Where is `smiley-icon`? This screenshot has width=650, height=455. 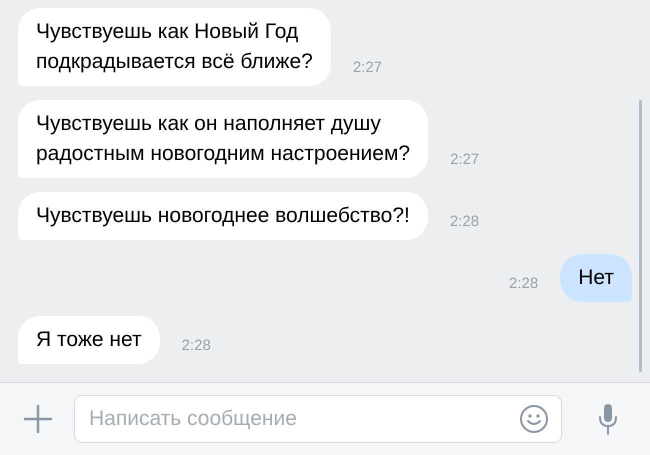 smiley-icon is located at coordinates (534, 419).